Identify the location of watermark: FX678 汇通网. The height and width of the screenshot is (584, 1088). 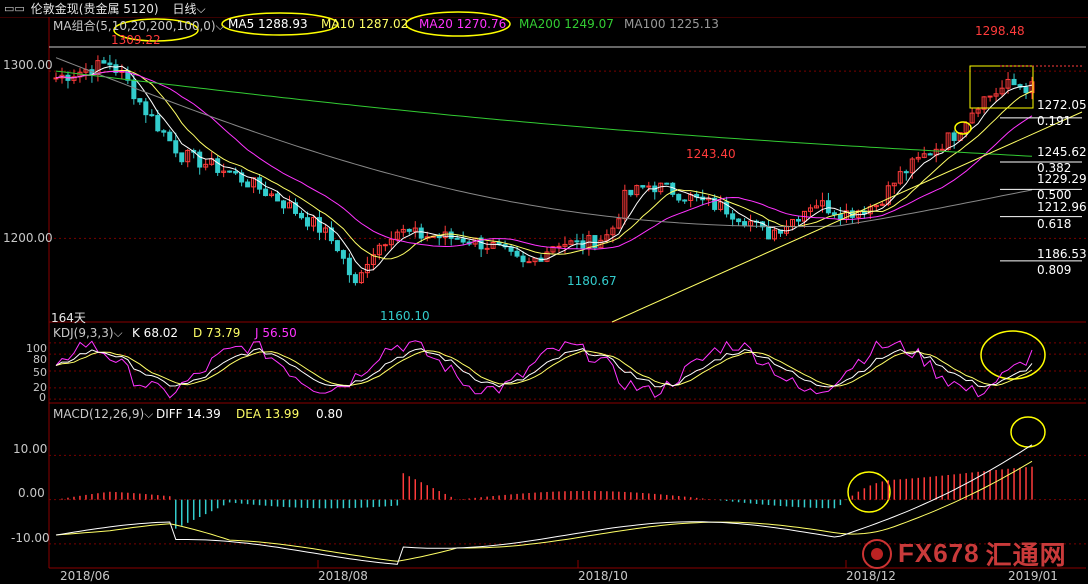
(964, 553).